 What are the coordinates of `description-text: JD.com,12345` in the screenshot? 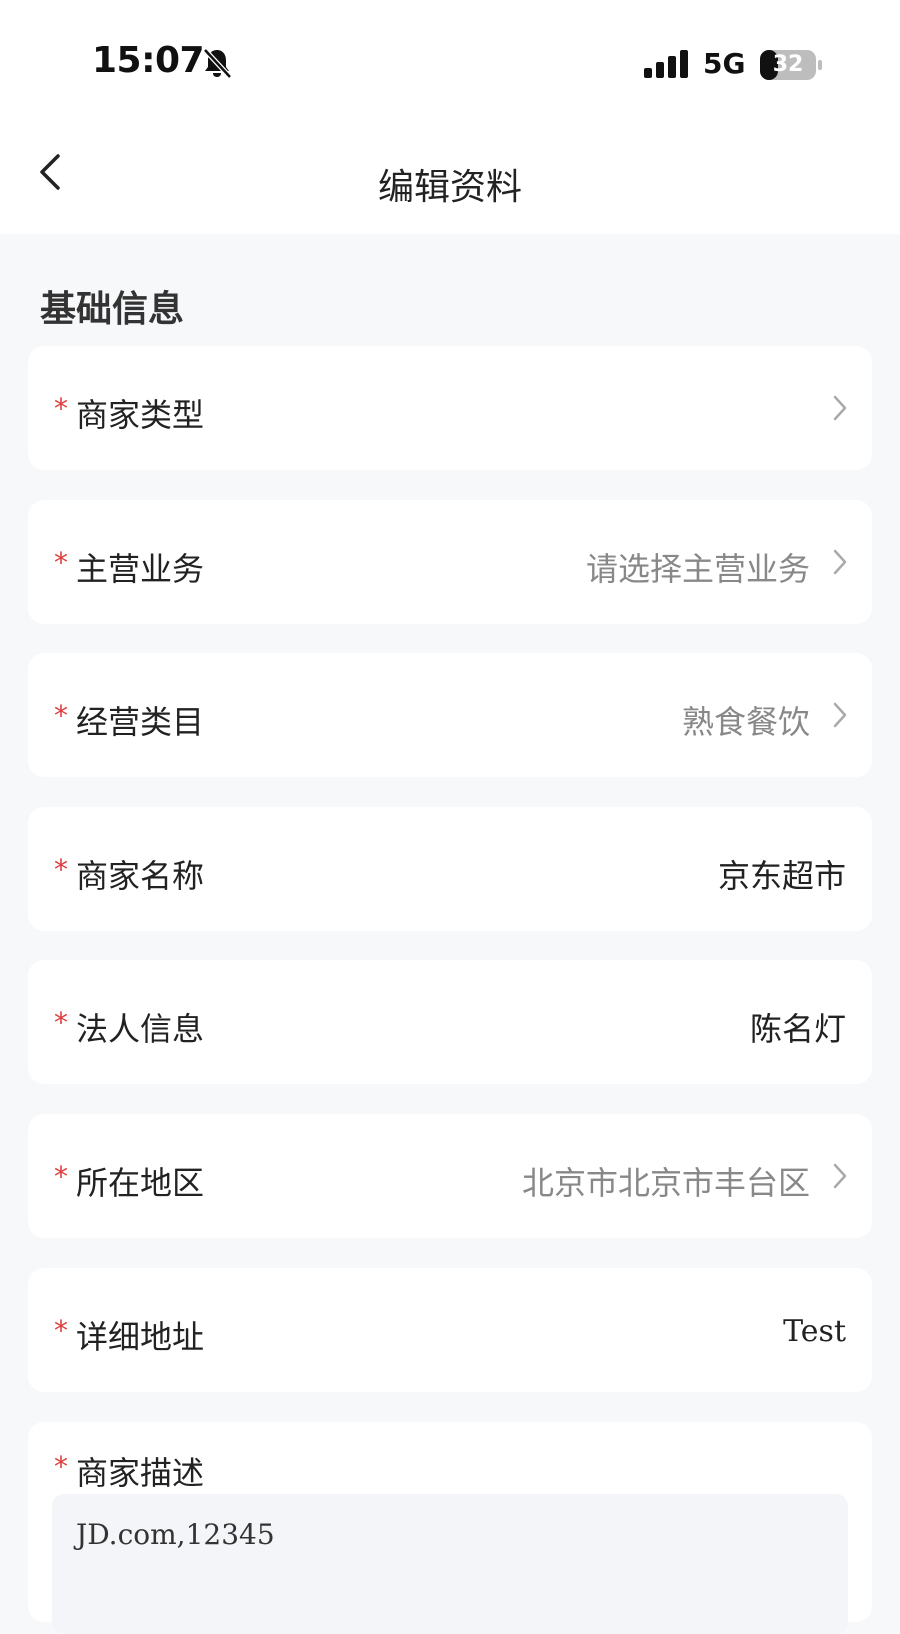 It's located at (175, 1534).